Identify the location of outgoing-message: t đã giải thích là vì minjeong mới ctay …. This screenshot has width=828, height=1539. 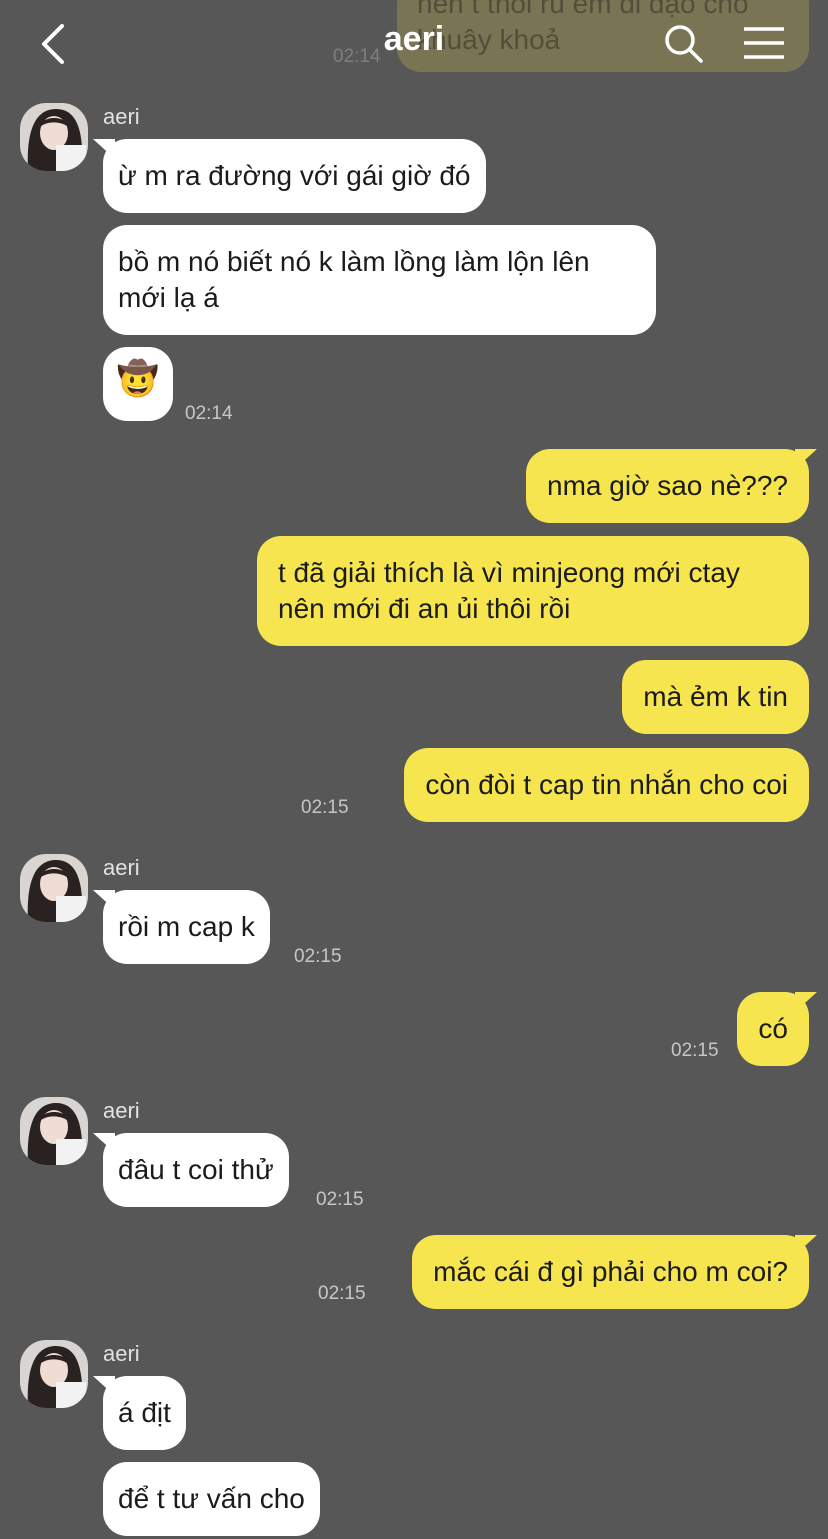
(533, 591).